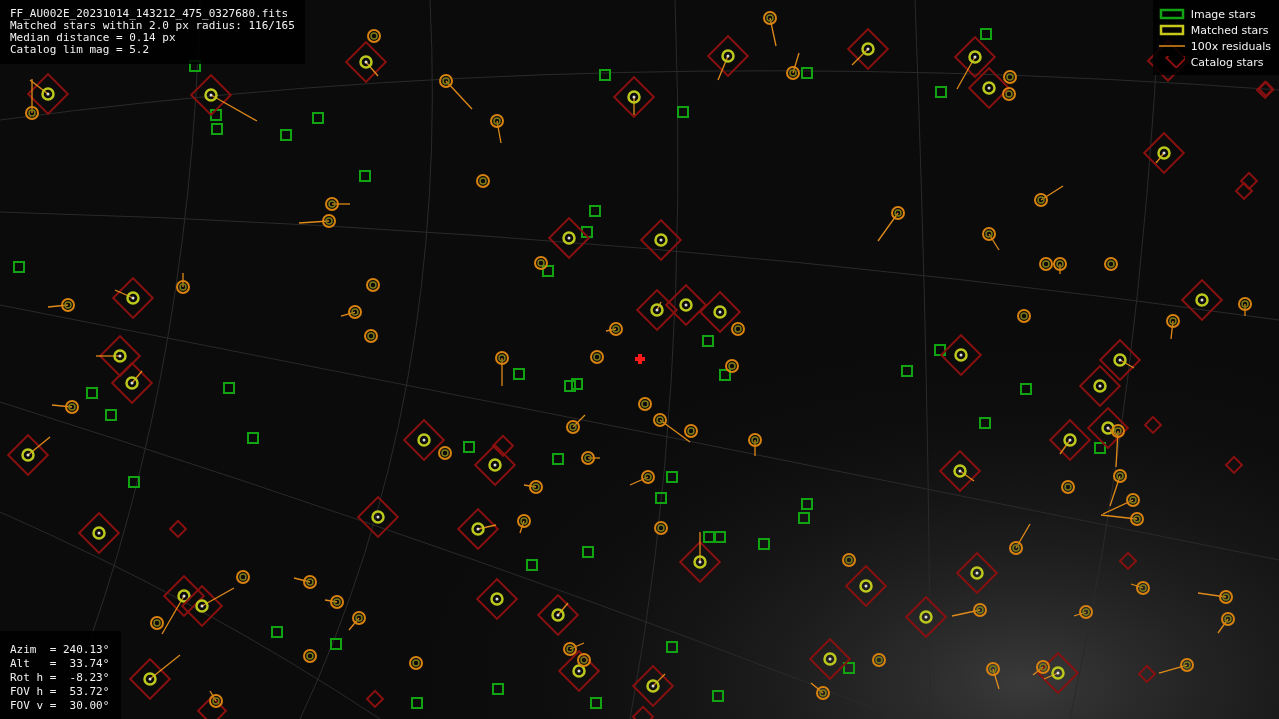 The width and height of the screenshot is (1279, 719). I want to click on info-text: Catalog lim mag = 5.2, so click(80, 50).